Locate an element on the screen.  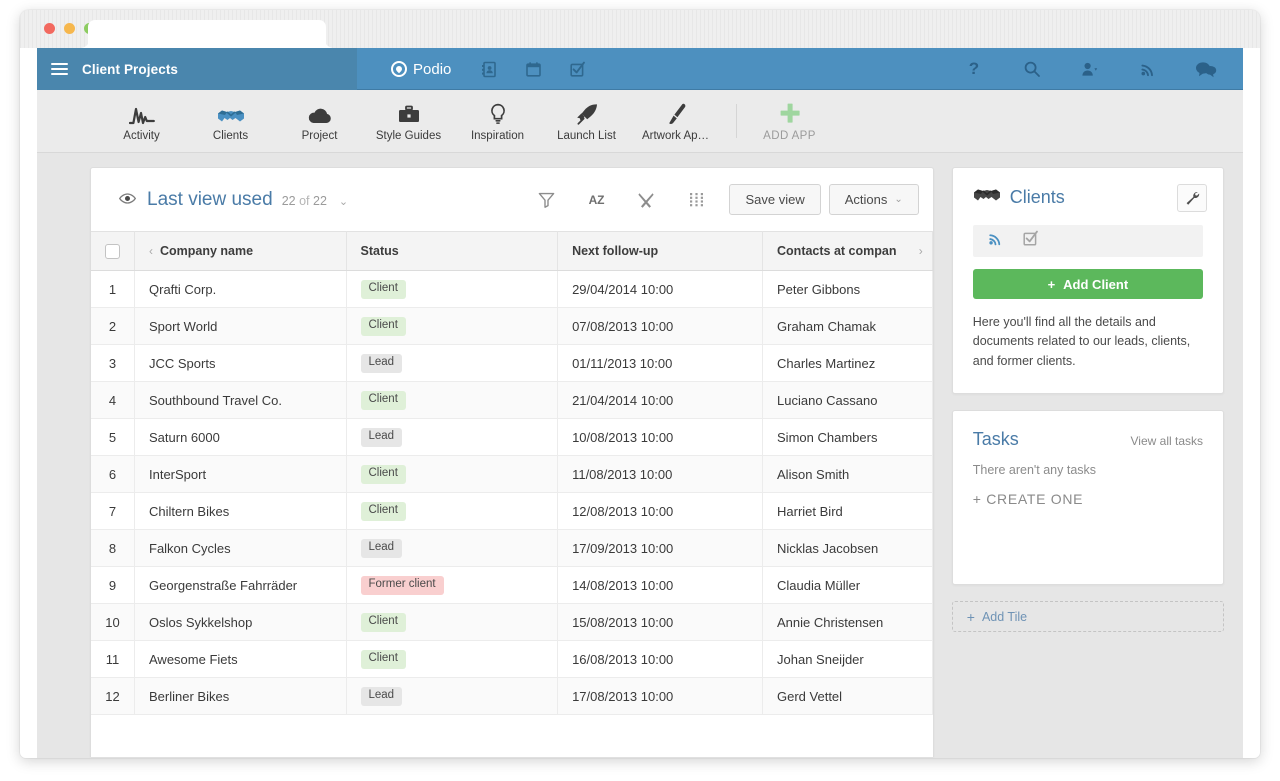
select-all-header is located at coordinates (113, 251).